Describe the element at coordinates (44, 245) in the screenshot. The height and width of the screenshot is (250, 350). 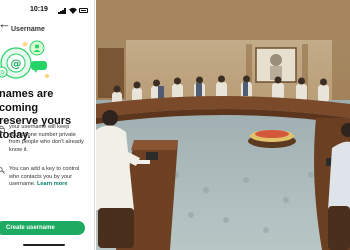
I see `home-indicator` at that location.